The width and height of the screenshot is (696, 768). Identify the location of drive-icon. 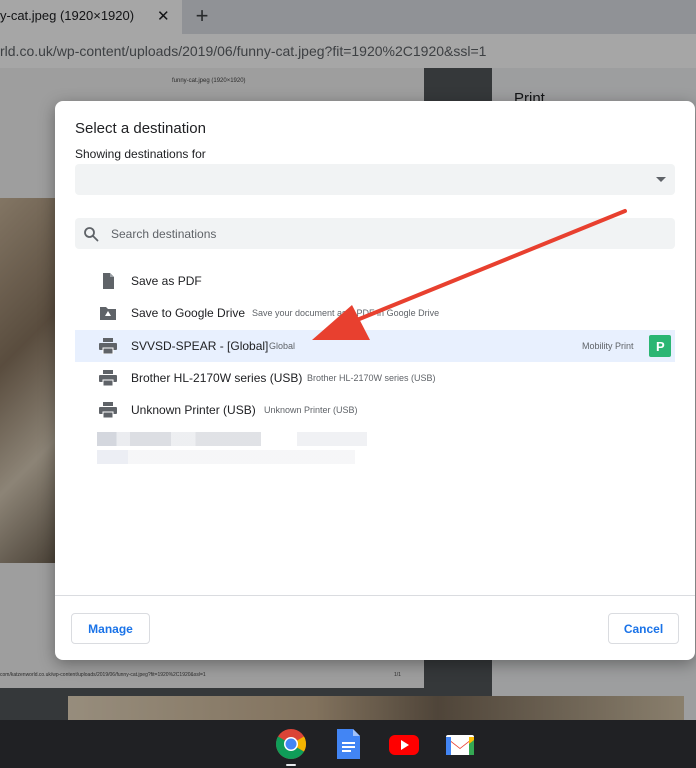
(108, 313).